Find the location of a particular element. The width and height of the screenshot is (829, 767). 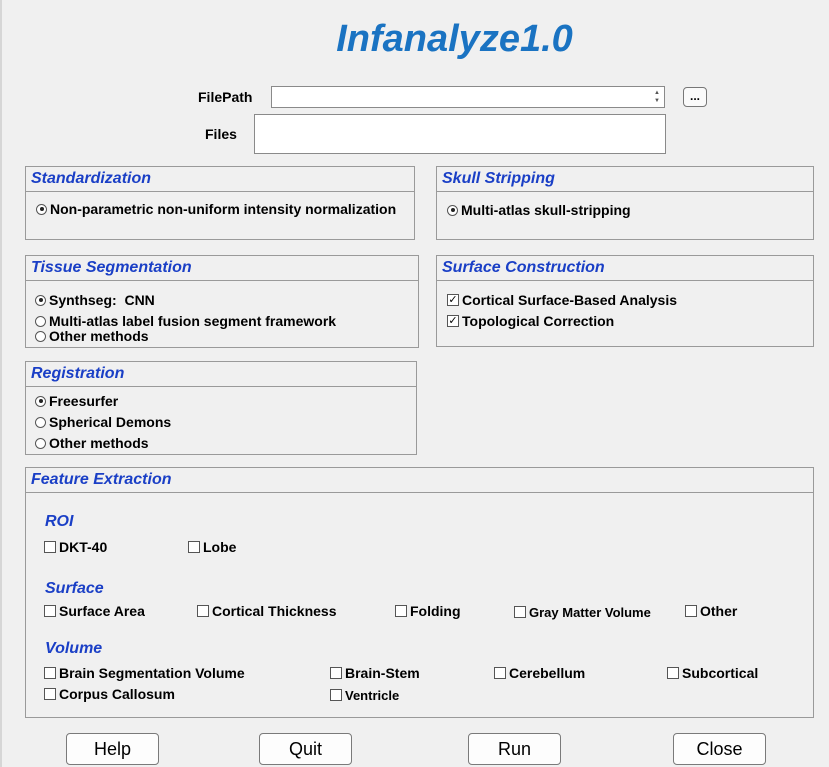

ventricle: Ventricle is located at coordinates (364, 695).